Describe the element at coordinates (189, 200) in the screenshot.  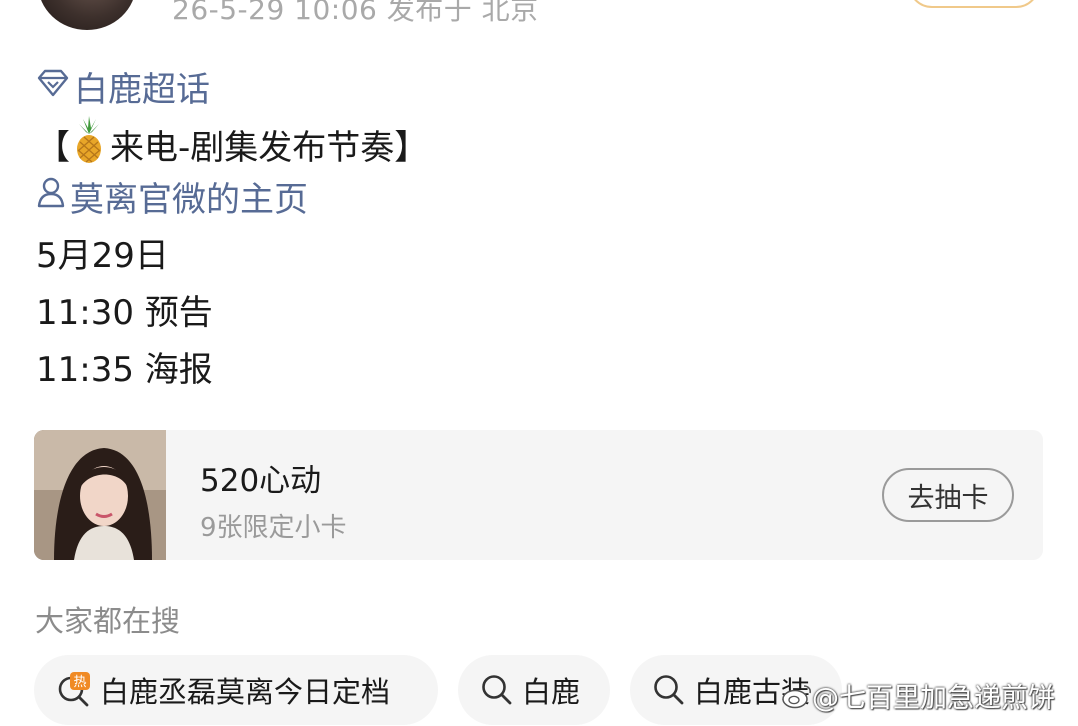
I see `profile-link-label: 莫离官微的主页` at that location.